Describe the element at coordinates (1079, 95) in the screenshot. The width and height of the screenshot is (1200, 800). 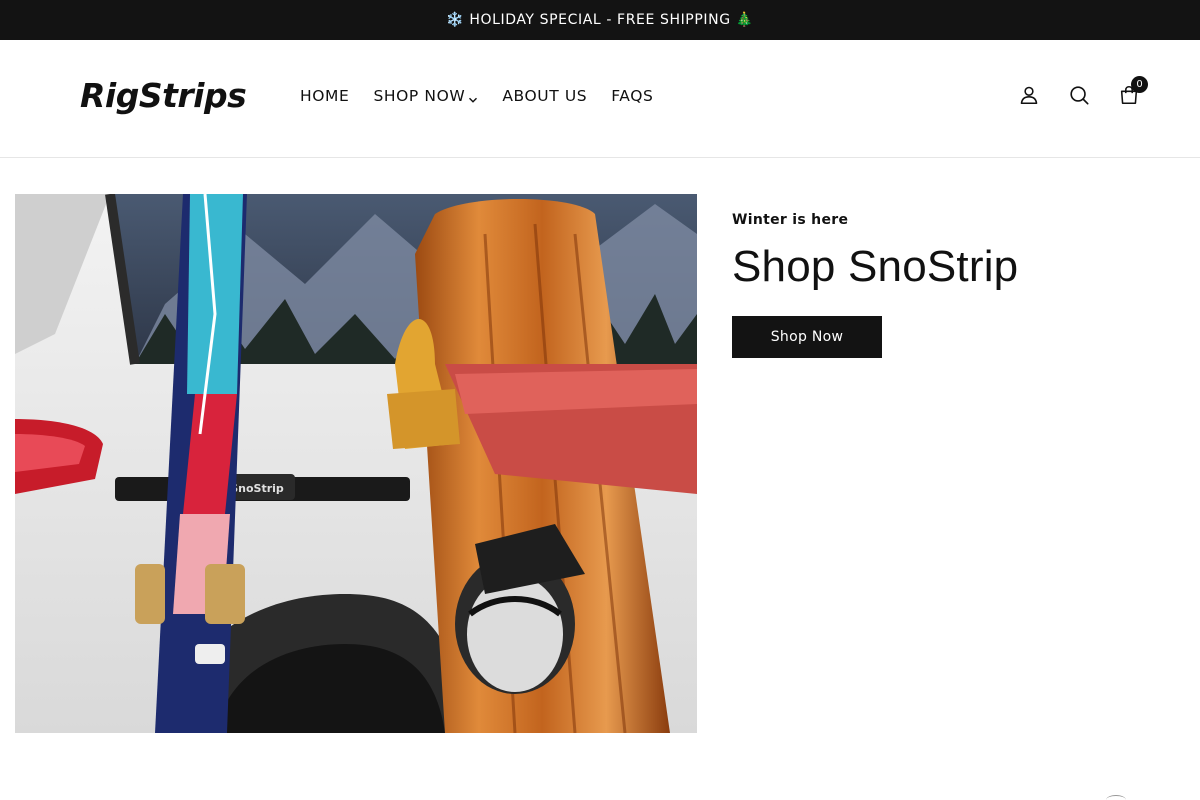
I see `search-icon` at that location.